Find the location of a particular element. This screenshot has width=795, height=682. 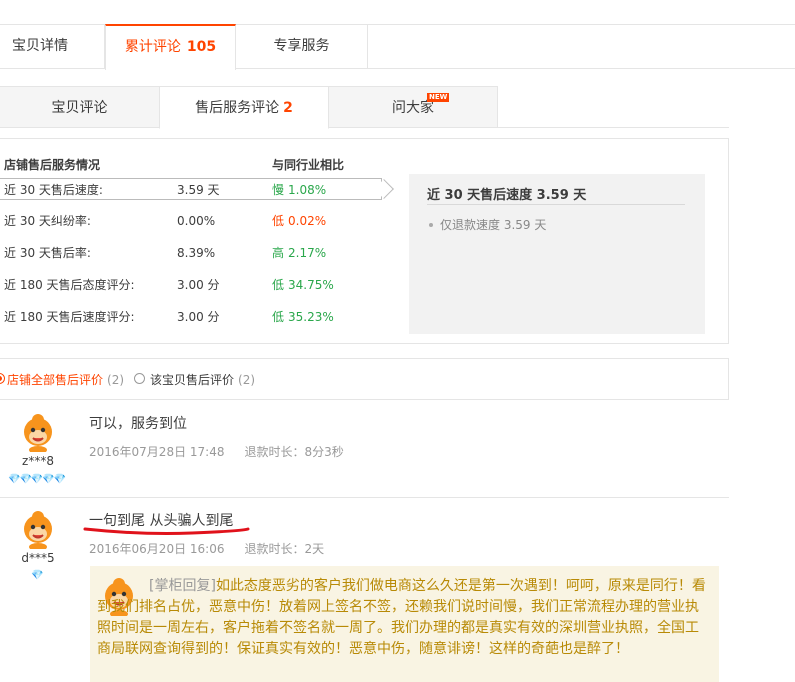

subtab-ask-all: 问大家 NEW is located at coordinates (413, 107).